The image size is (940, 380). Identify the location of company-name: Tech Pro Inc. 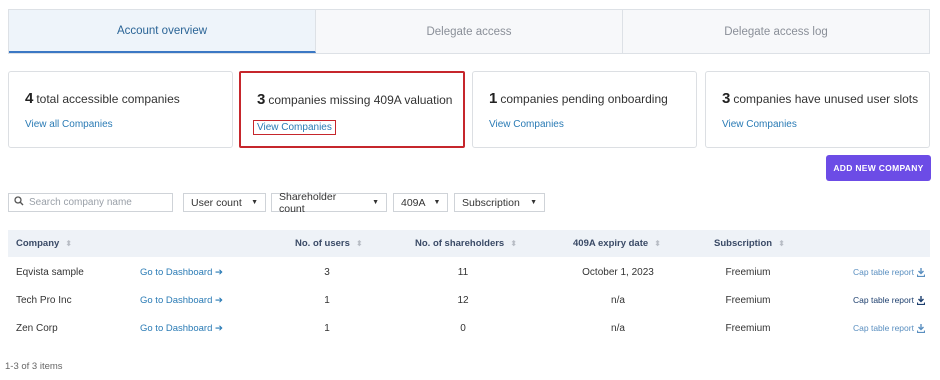
(44, 300).